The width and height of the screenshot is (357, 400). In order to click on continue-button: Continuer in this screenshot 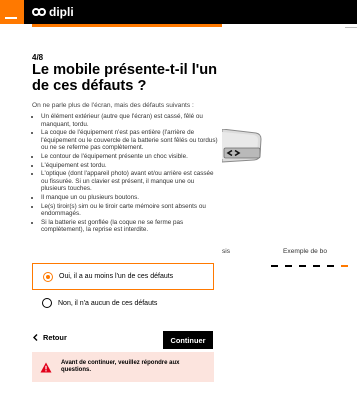, I will do `click(188, 340)`.